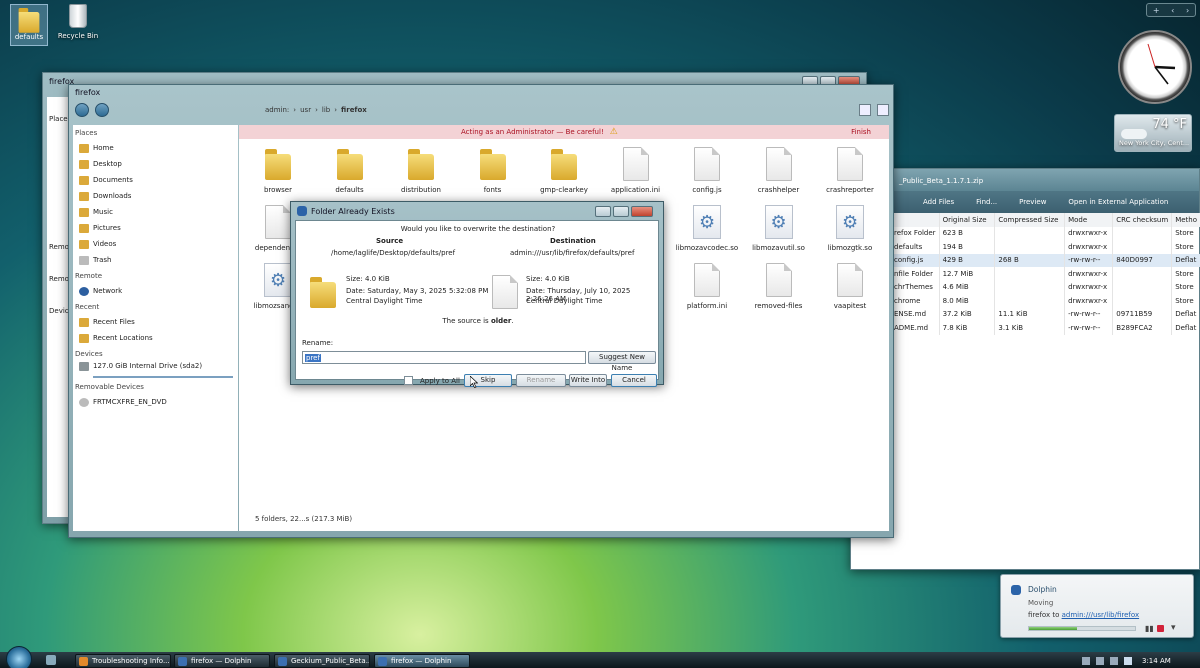 The image size is (1200, 668). Describe the element at coordinates (850, 286) in the screenshot. I see `file-item: vaapitest` at that location.